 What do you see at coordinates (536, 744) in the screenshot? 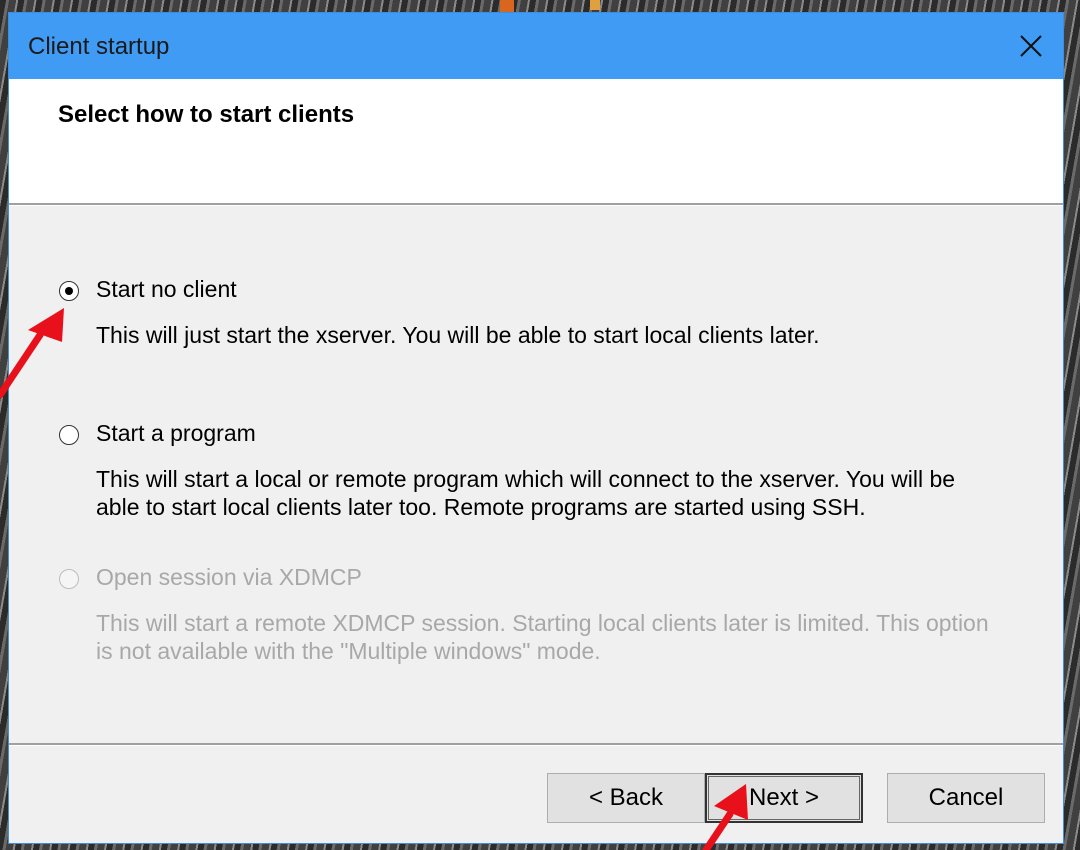
I see `footer-divider` at bounding box center [536, 744].